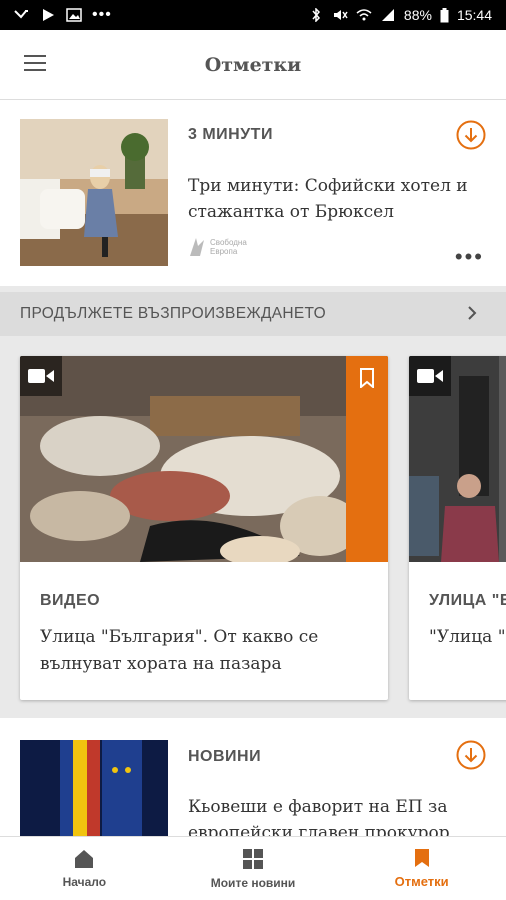 The width and height of the screenshot is (506, 900). Describe the element at coordinates (474, 15) in the screenshot. I see `clock: 15:44` at that location.